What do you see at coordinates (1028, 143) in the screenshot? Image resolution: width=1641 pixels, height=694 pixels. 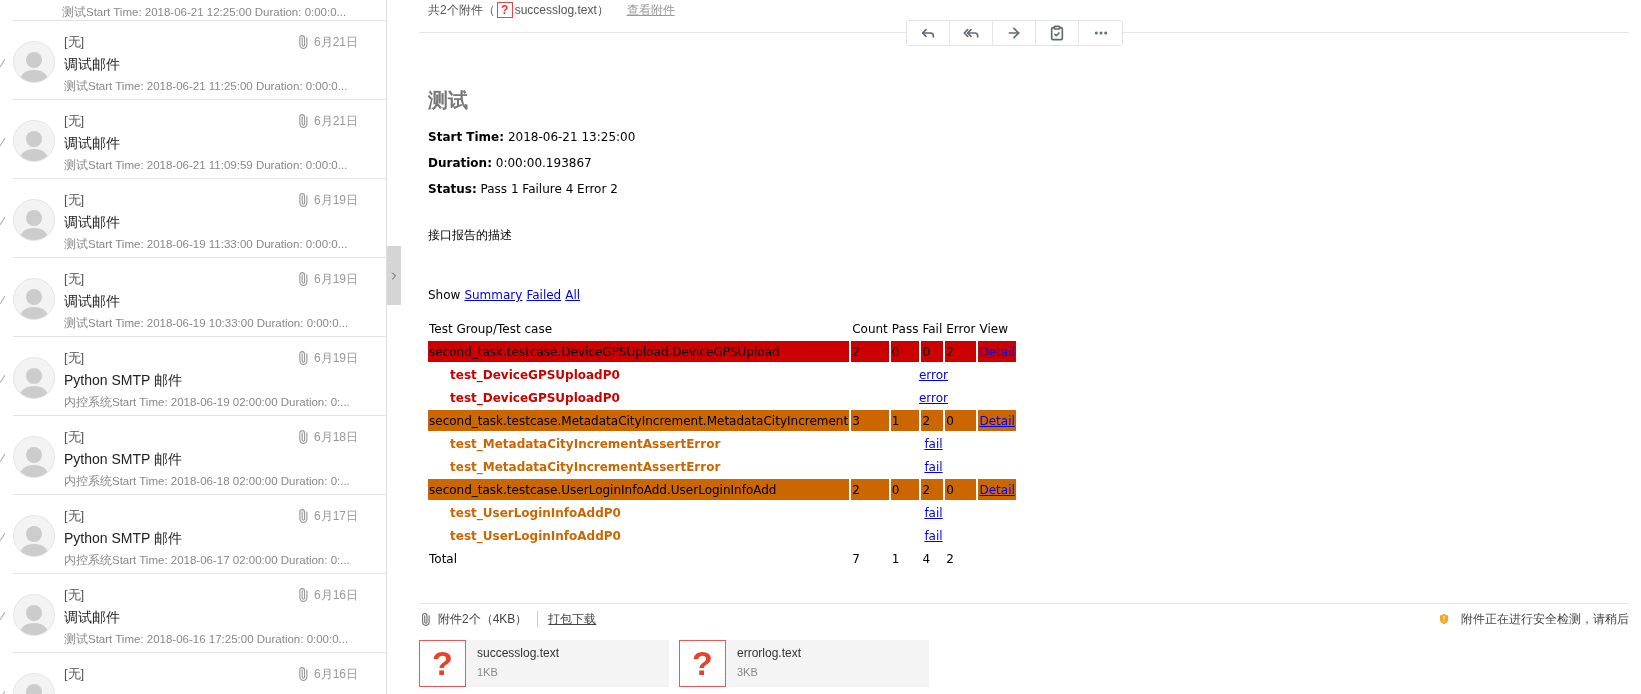 I see `report-field: Start Time: 2018-06-21 13:25:00` at bounding box center [1028, 143].